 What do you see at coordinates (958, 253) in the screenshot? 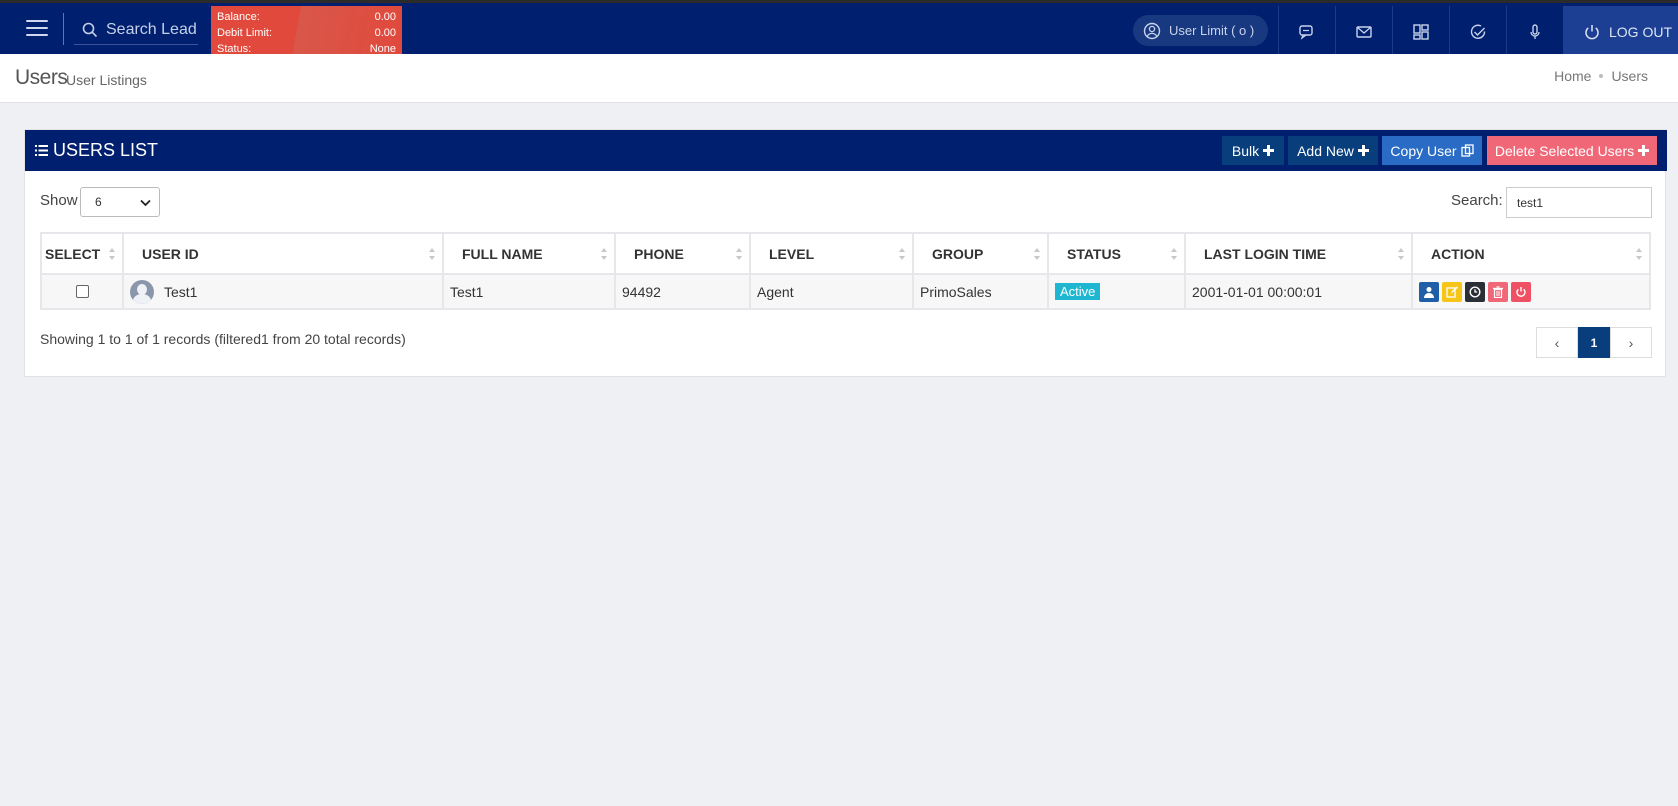
I see `column-label: GROUP` at bounding box center [958, 253].